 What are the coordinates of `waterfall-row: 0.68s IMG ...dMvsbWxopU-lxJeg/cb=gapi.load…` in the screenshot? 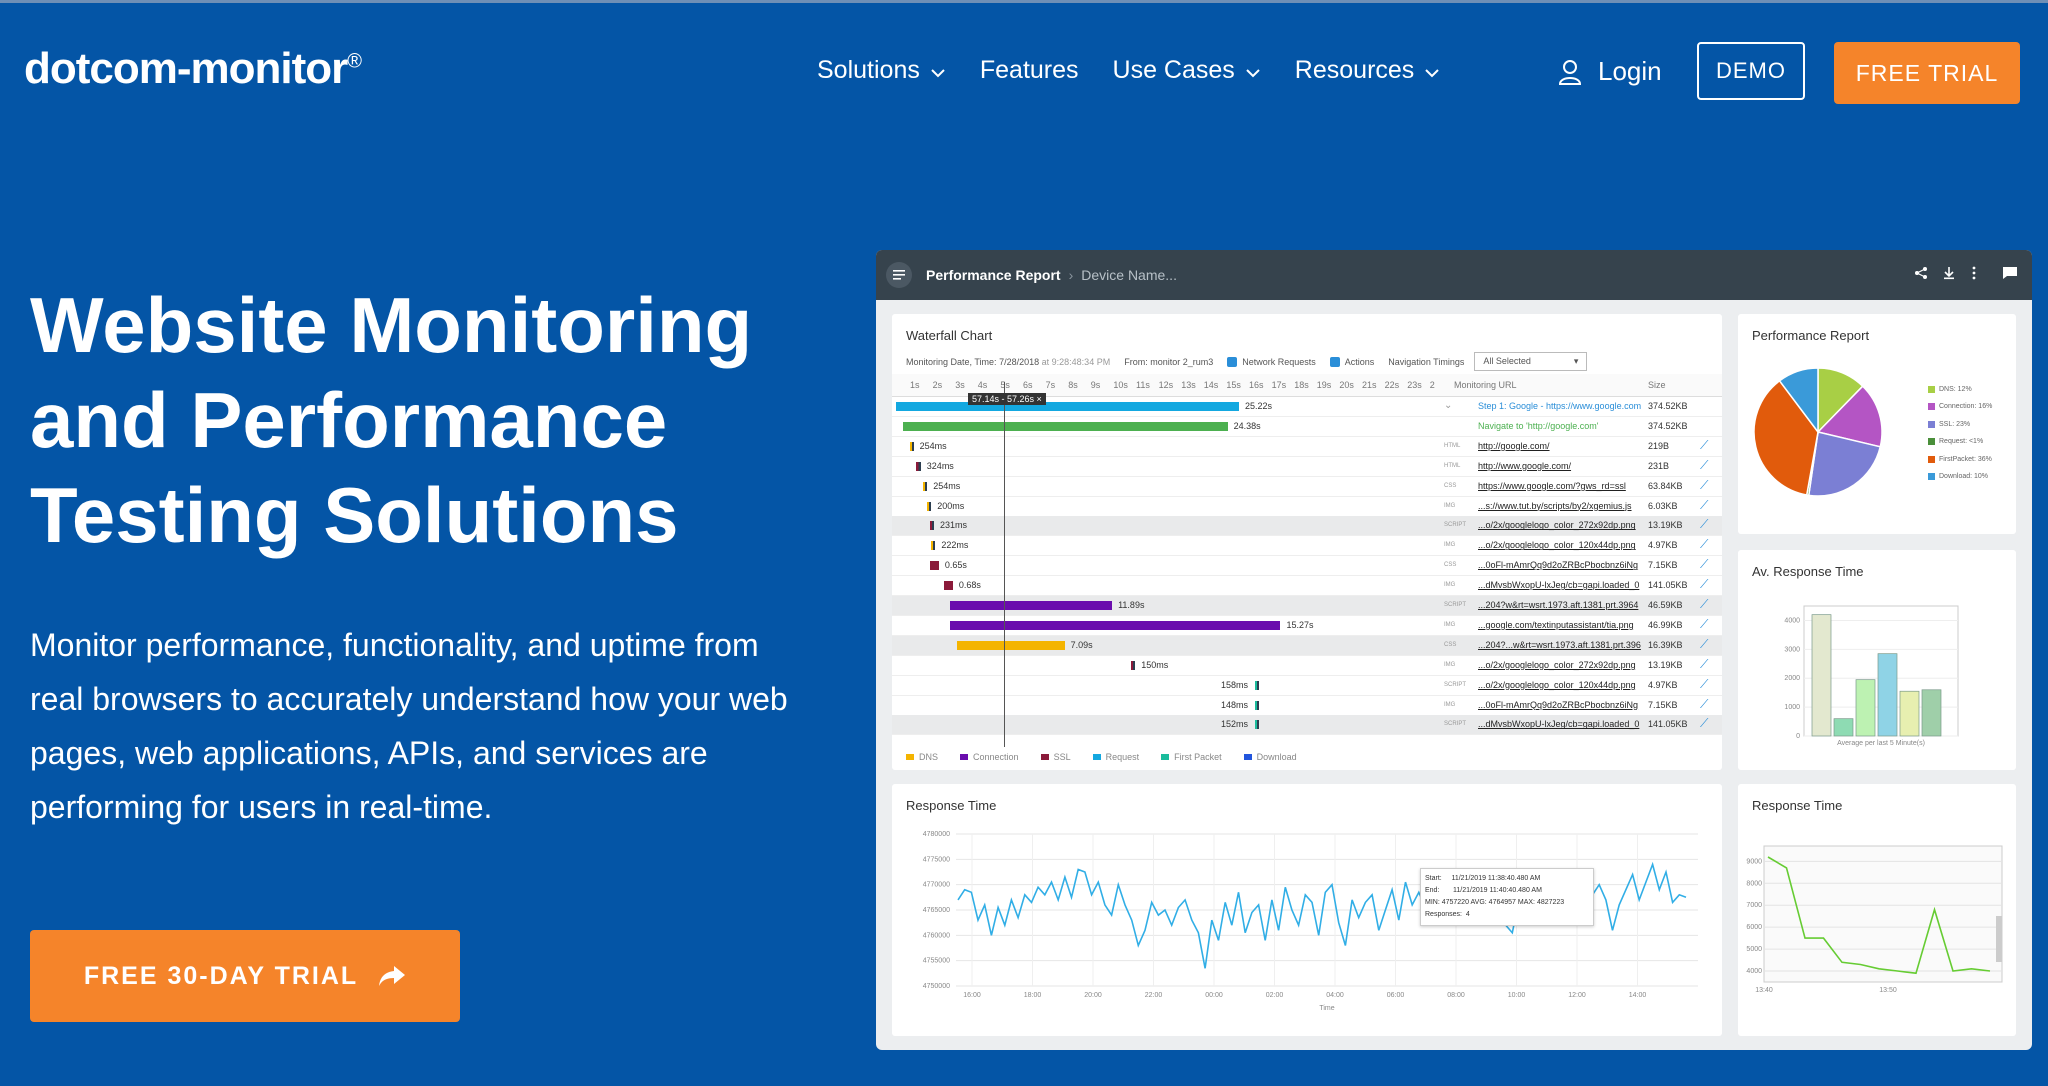 It's located at (1307, 586).